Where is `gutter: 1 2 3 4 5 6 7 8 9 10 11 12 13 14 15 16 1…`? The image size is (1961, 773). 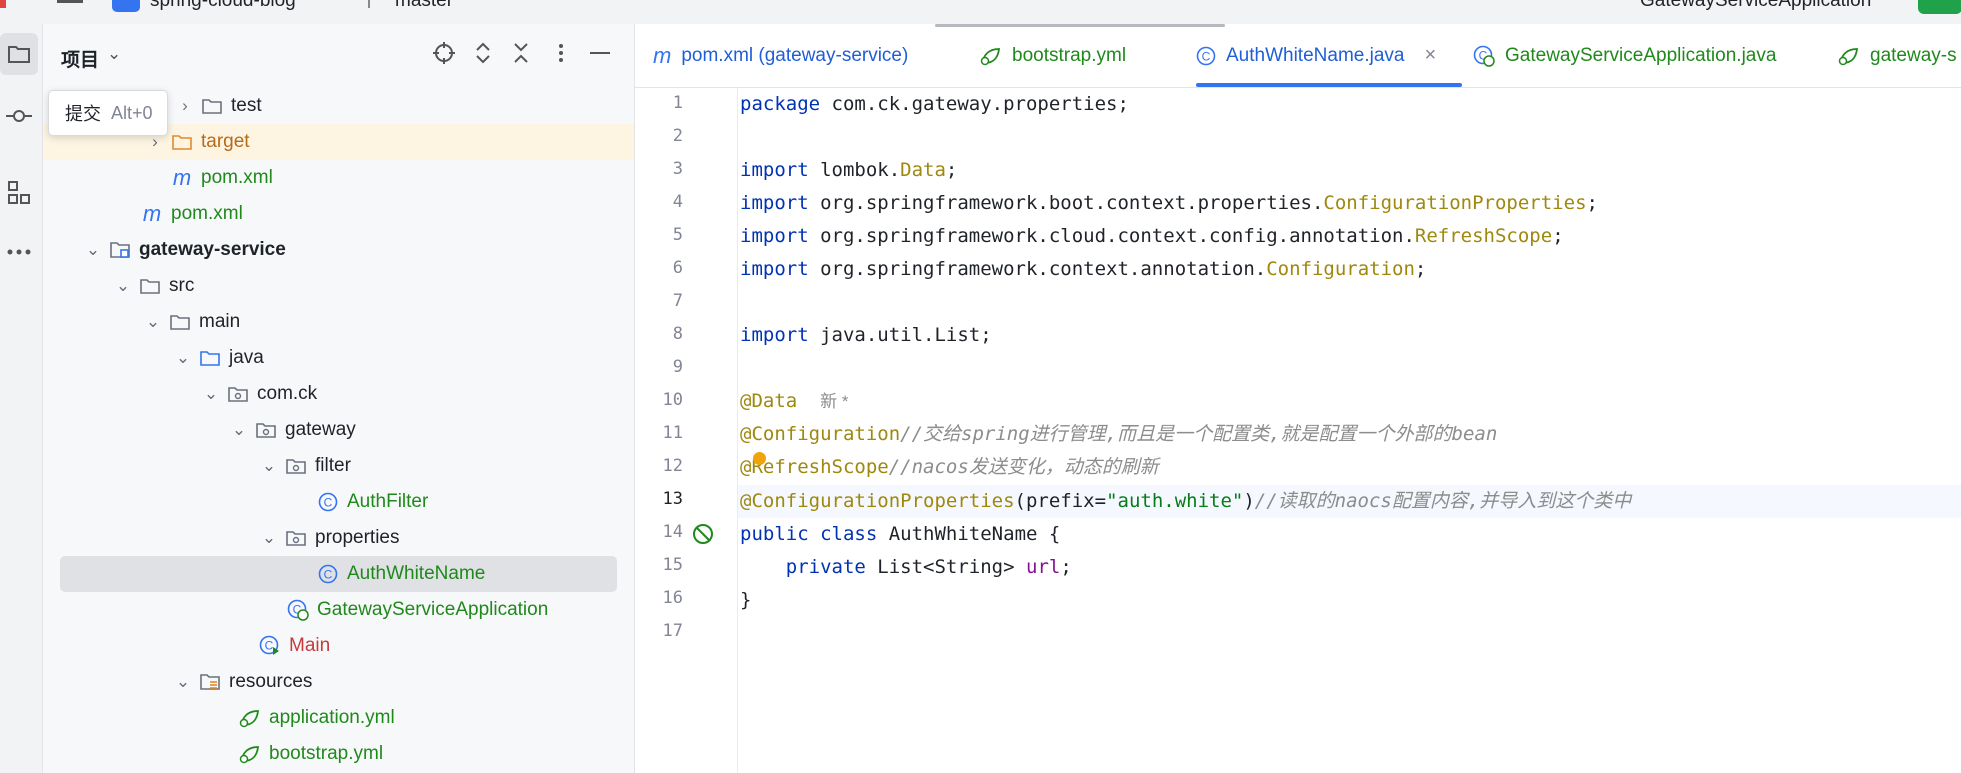
gutter: 1 2 3 4 5 6 7 8 9 10 11 12 13 14 15 16 1… is located at coordinates (686, 430).